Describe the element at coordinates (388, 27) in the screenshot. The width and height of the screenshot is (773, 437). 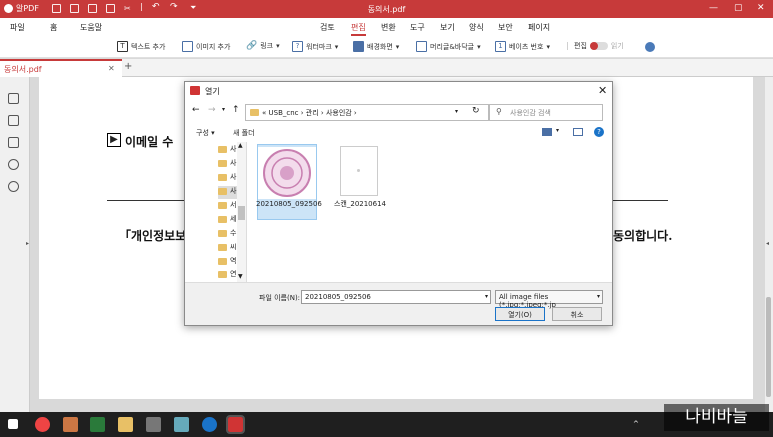
I see `menu-convert: 변환` at that location.